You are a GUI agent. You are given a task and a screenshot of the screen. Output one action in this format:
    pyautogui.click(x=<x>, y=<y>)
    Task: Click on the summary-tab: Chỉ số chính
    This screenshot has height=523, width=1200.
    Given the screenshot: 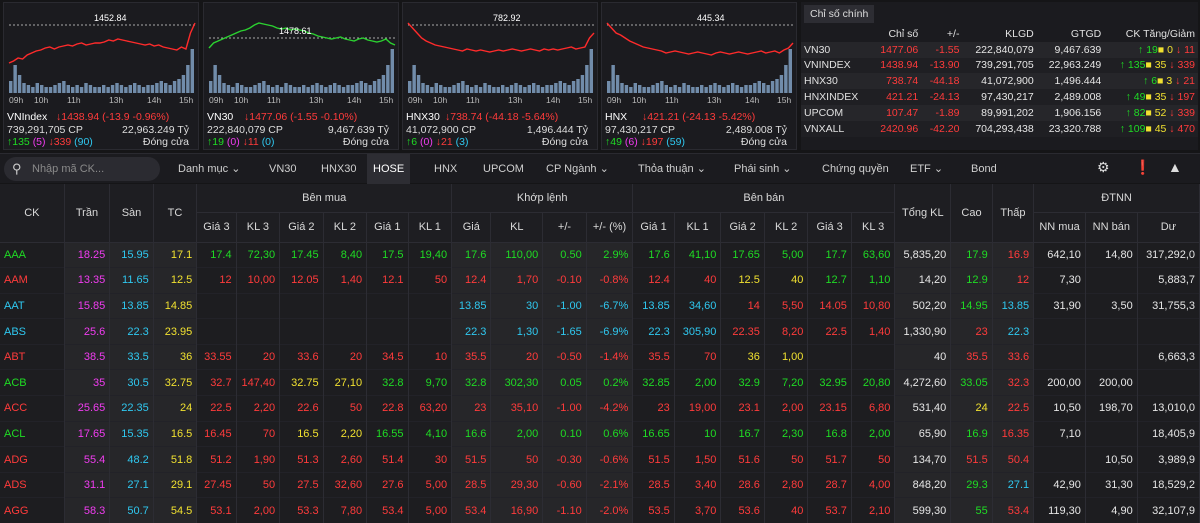 What is the action you would take?
    pyautogui.click(x=839, y=14)
    